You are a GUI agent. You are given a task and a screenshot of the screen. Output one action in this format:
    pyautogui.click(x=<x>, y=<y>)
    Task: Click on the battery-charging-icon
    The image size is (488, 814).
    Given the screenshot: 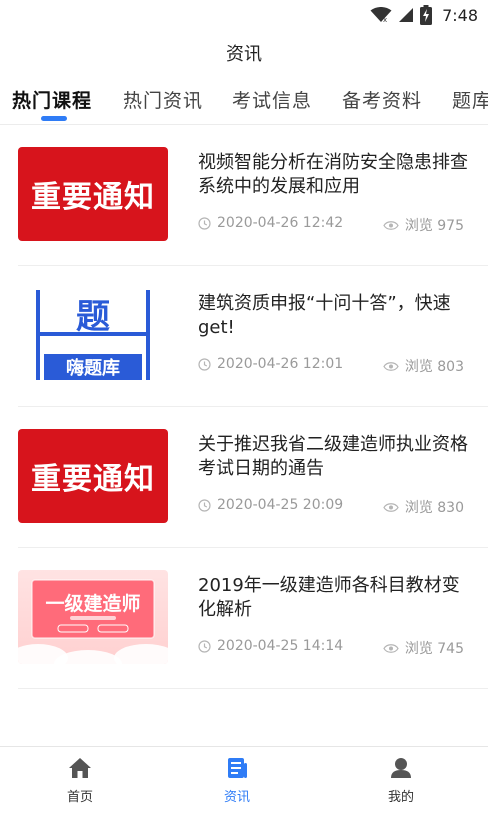 What is the action you would take?
    pyautogui.click(x=426, y=15)
    